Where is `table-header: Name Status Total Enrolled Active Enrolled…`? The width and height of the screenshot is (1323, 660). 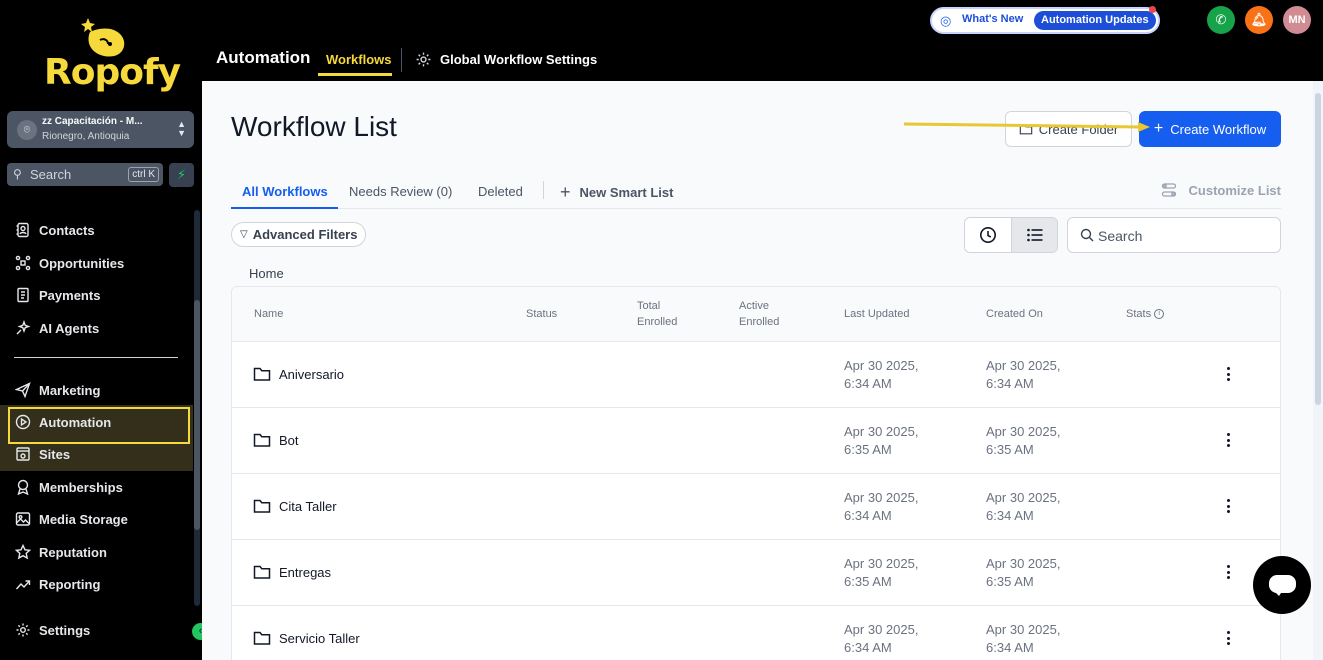 table-header: Name Status Total Enrolled Active Enrolled… is located at coordinates (756, 314).